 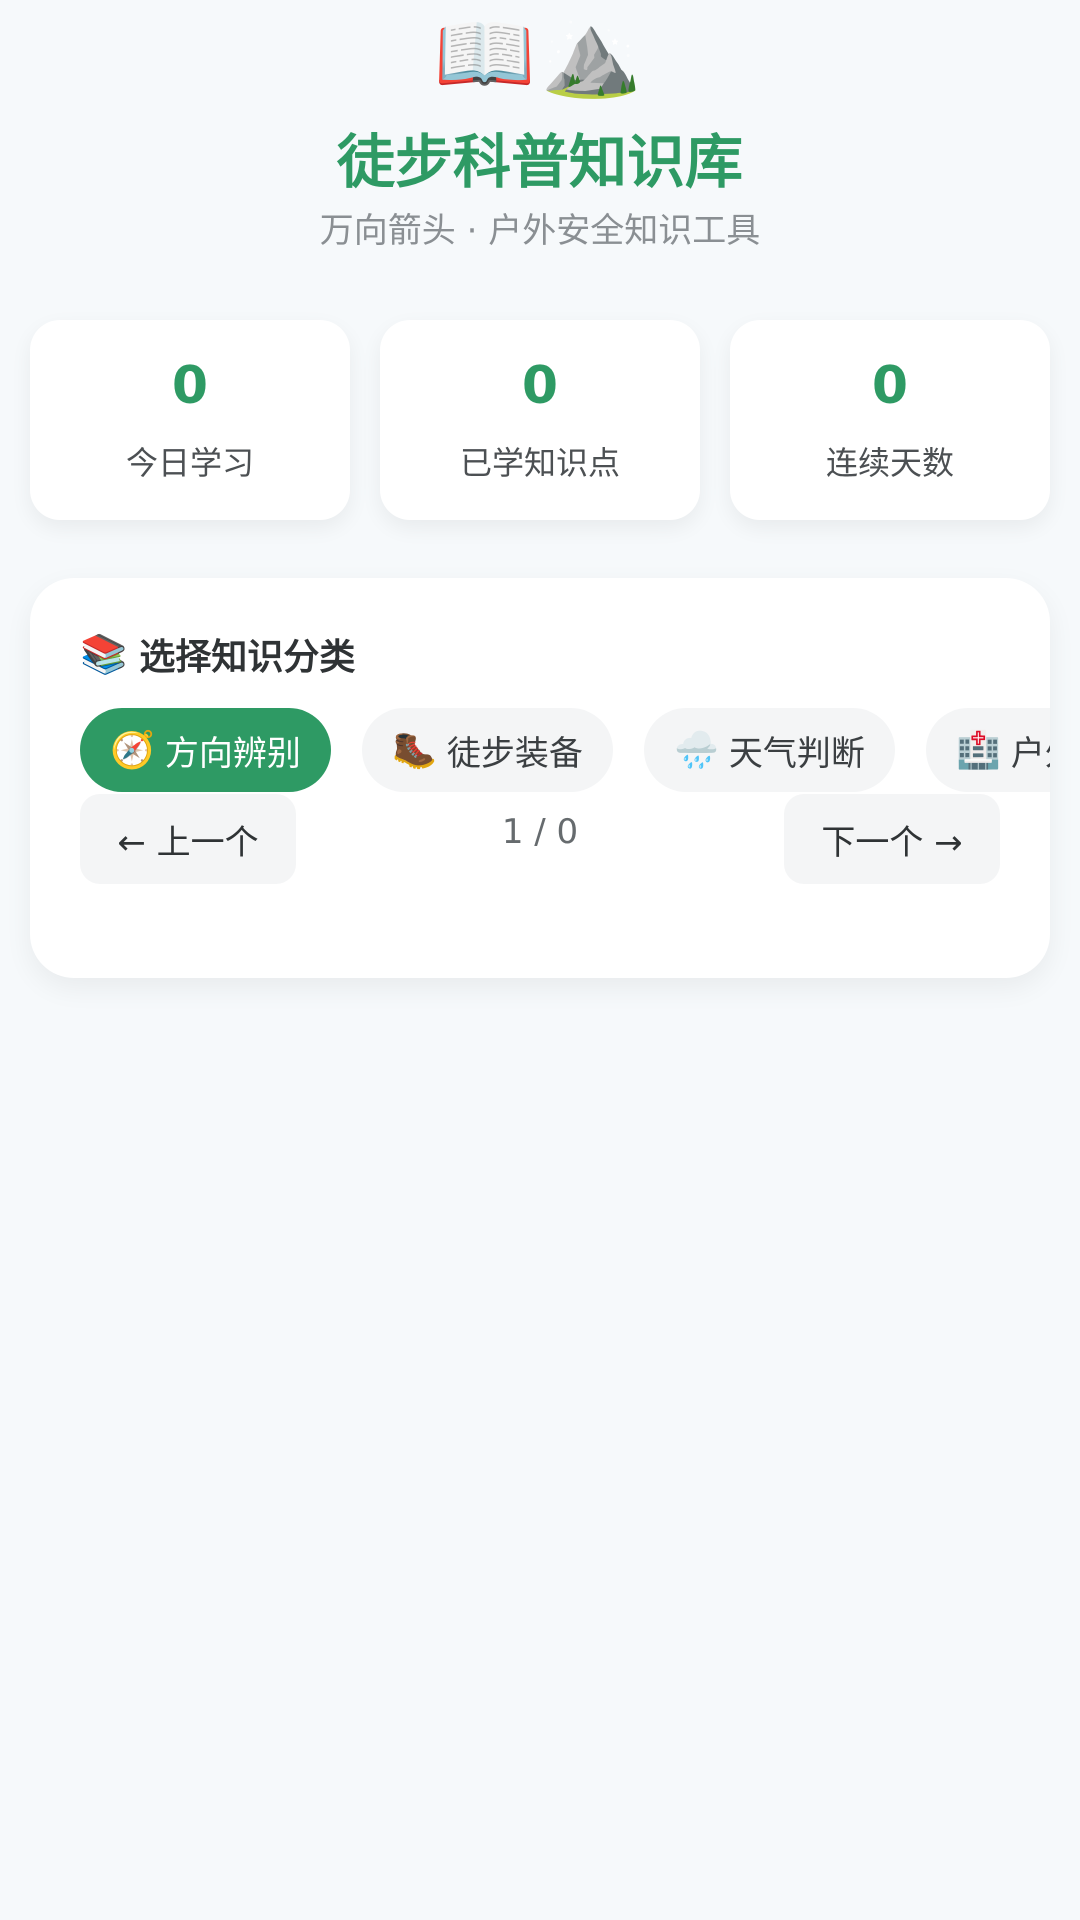 I want to click on chip-label: 户外, so click(x=1030, y=753).